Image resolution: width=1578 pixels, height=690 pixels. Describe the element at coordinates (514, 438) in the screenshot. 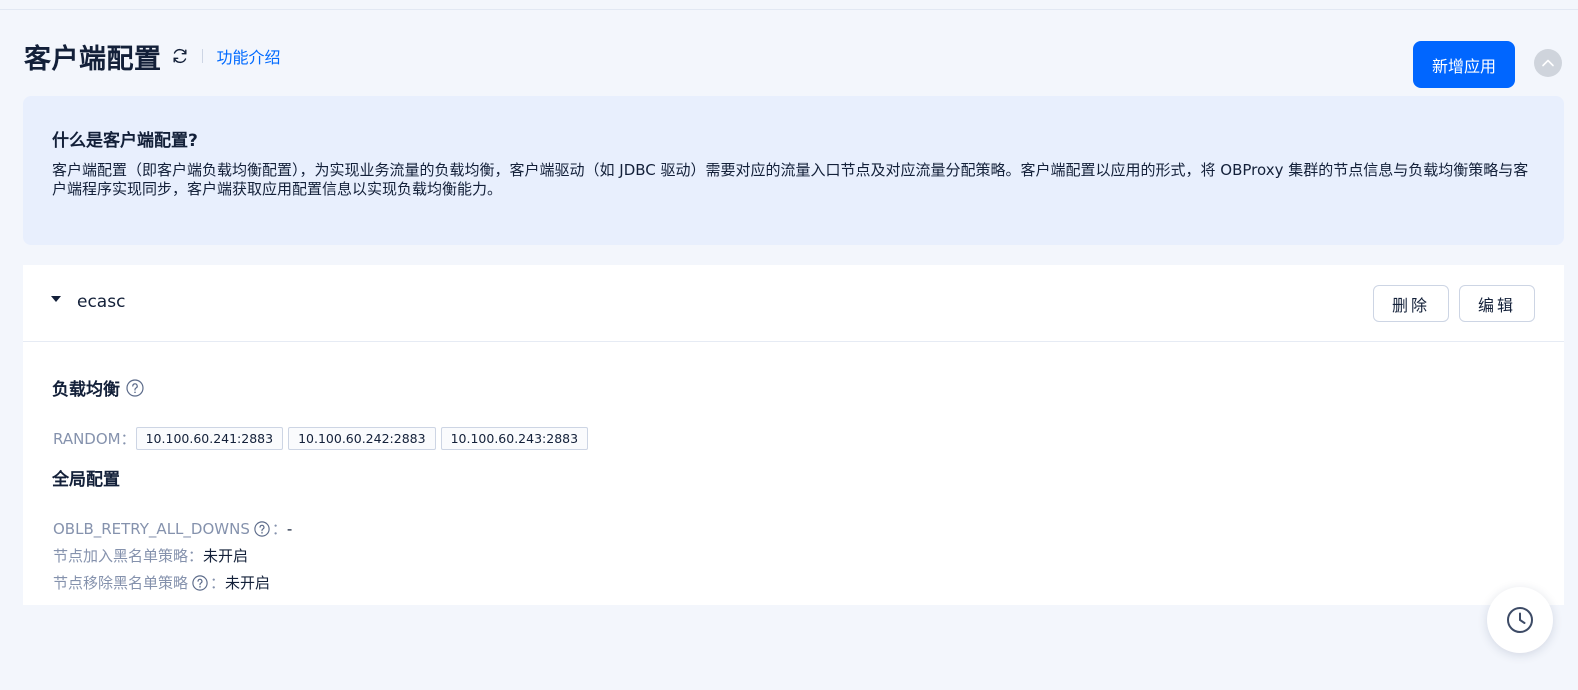

I see `node-tag: 10.100.60.243:2883` at that location.